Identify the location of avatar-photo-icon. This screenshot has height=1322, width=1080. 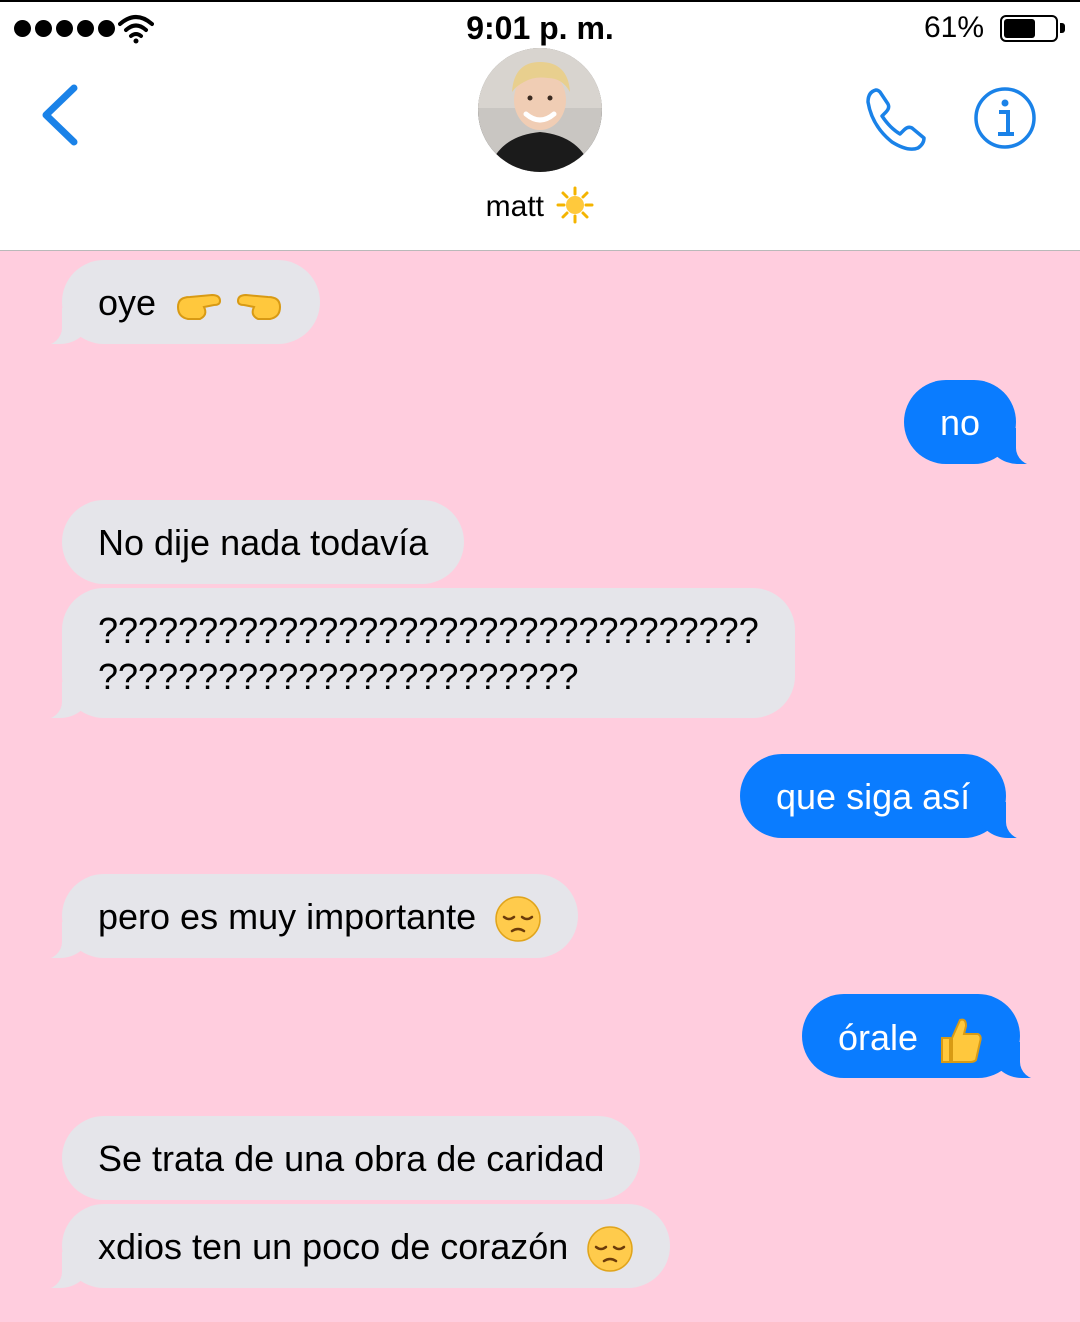
(540, 110).